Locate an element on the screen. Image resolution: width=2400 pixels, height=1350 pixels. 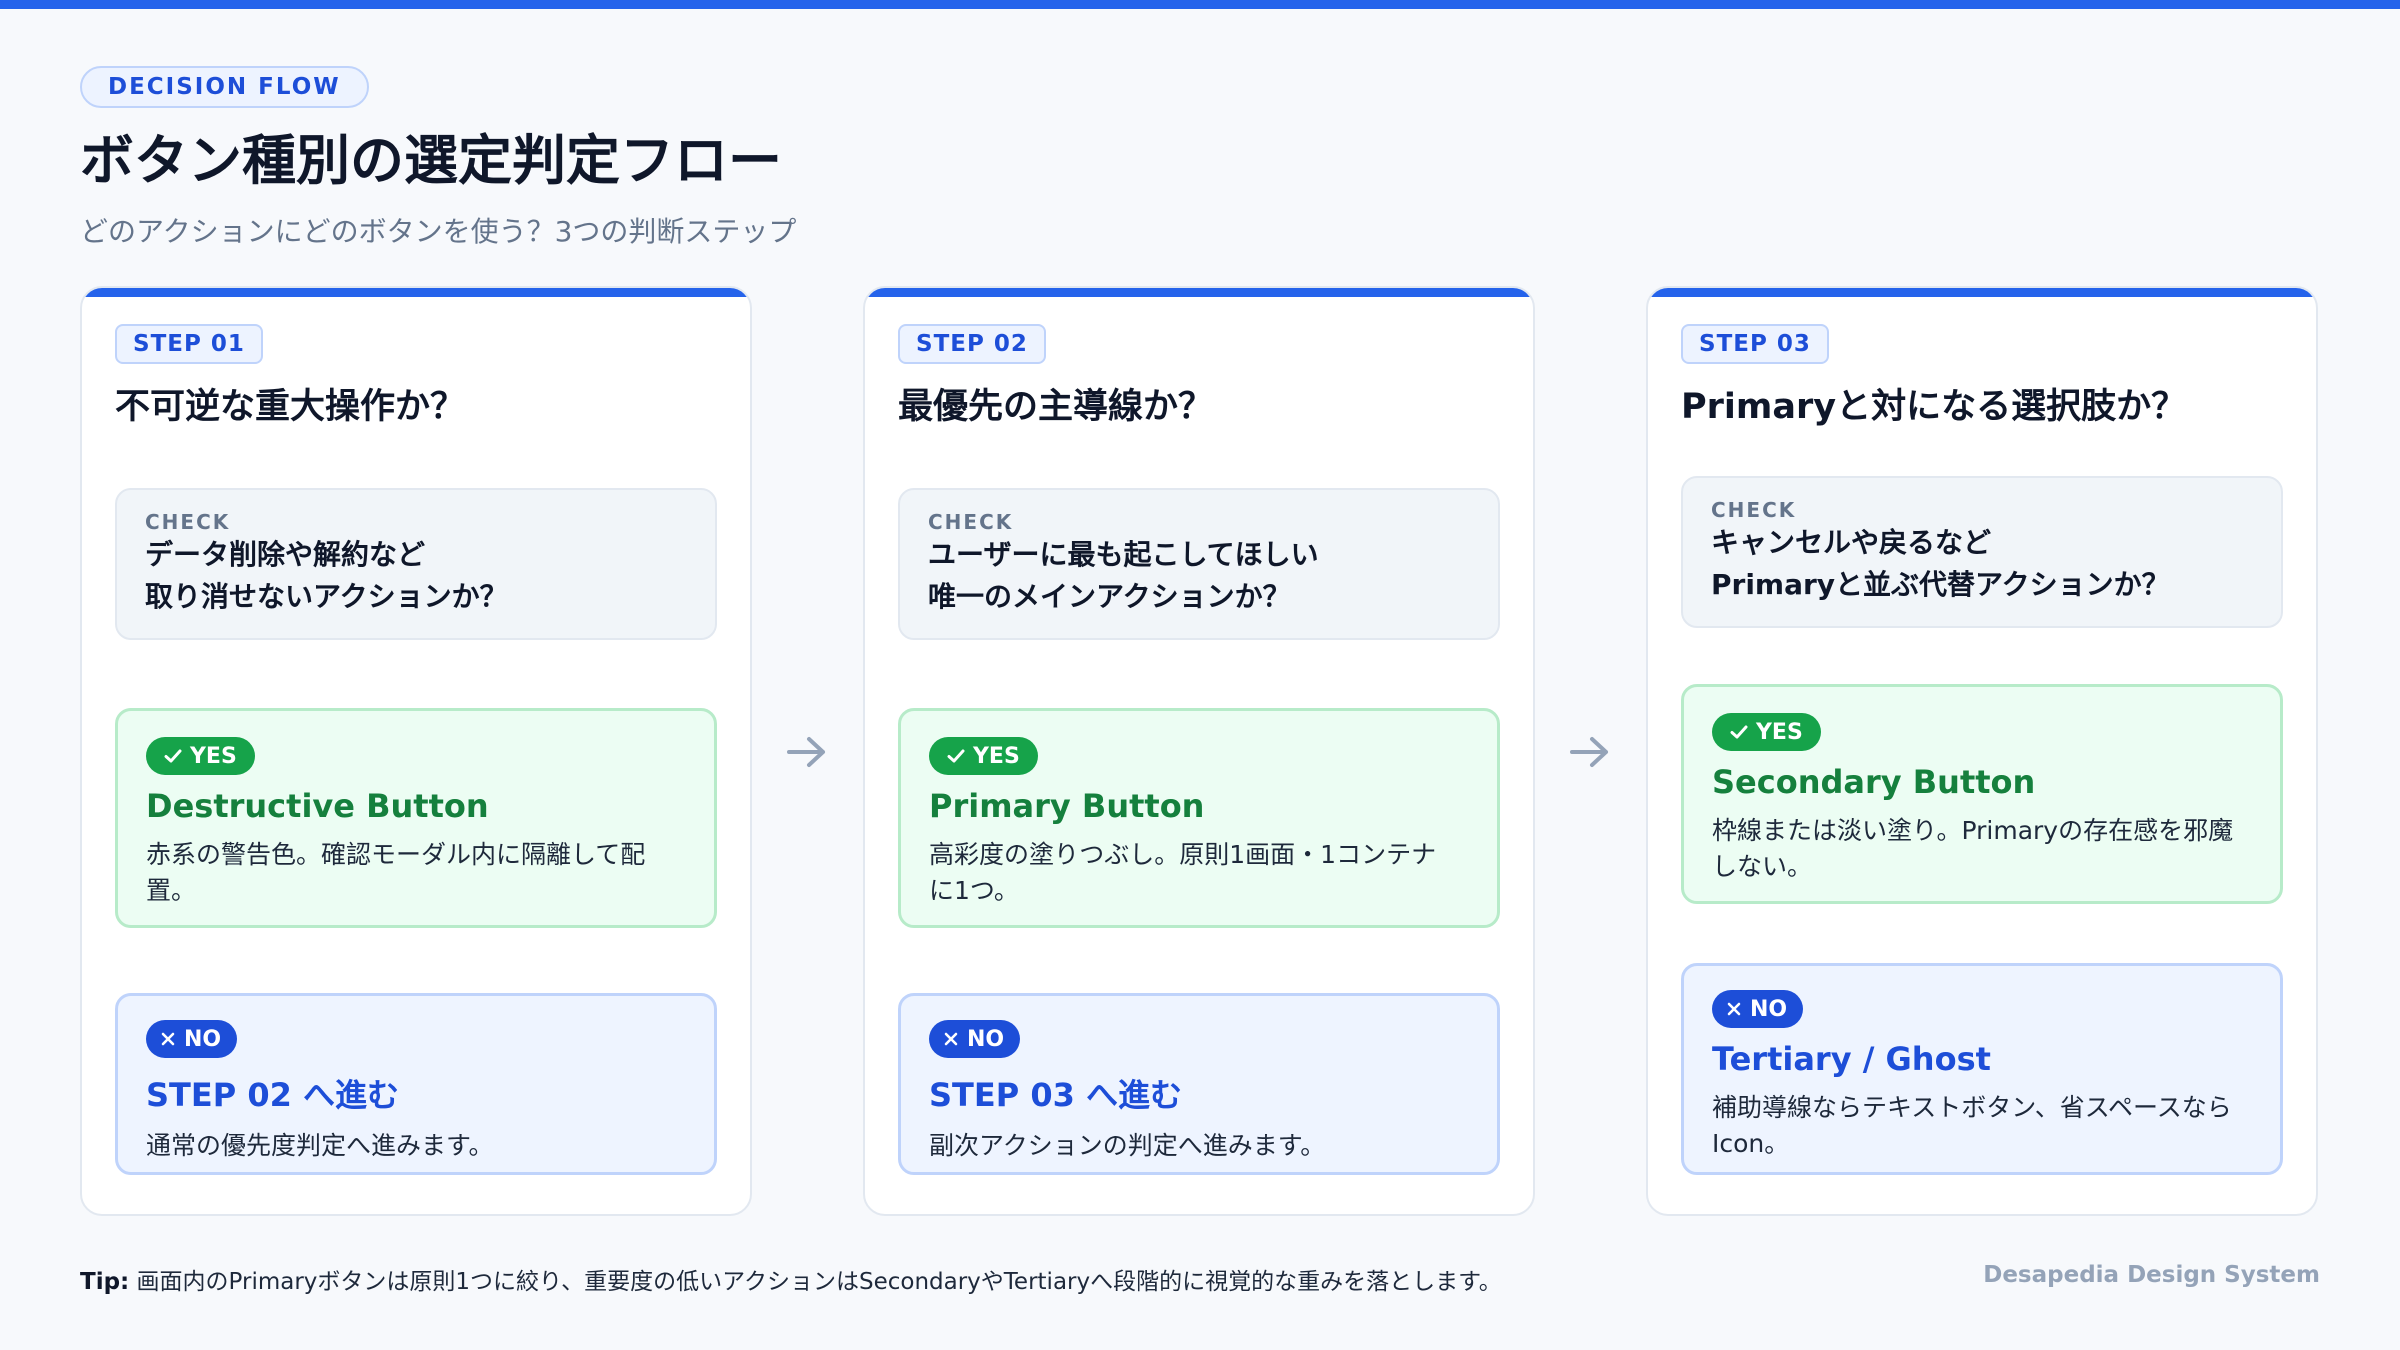
check-line: キャンセルや戻るなど is located at coordinates (1851, 542).